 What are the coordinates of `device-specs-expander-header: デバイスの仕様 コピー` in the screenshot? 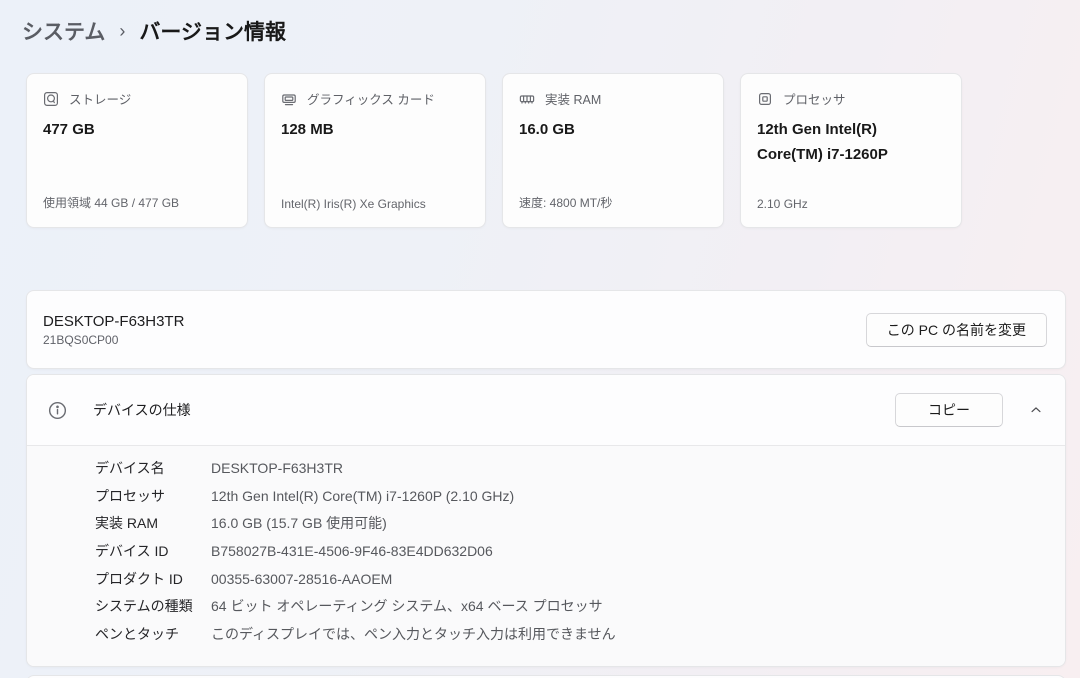 It's located at (546, 410).